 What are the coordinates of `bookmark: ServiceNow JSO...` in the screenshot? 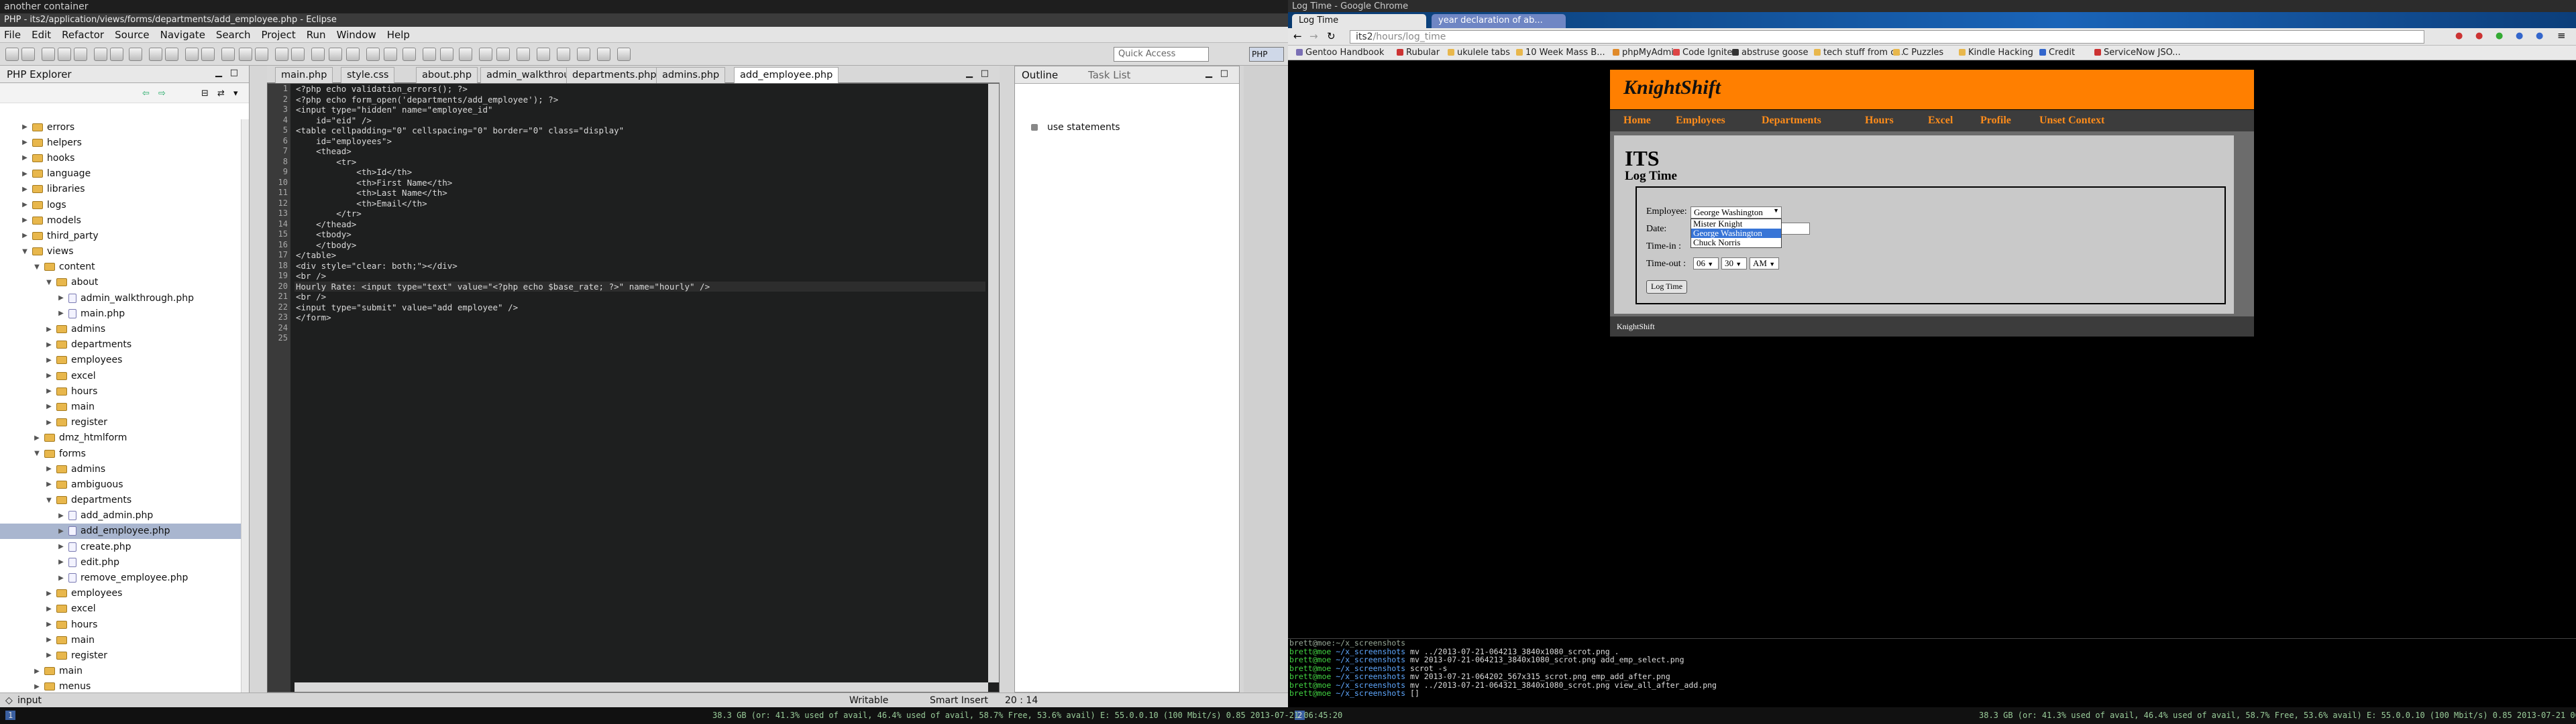 It's located at (2137, 53).